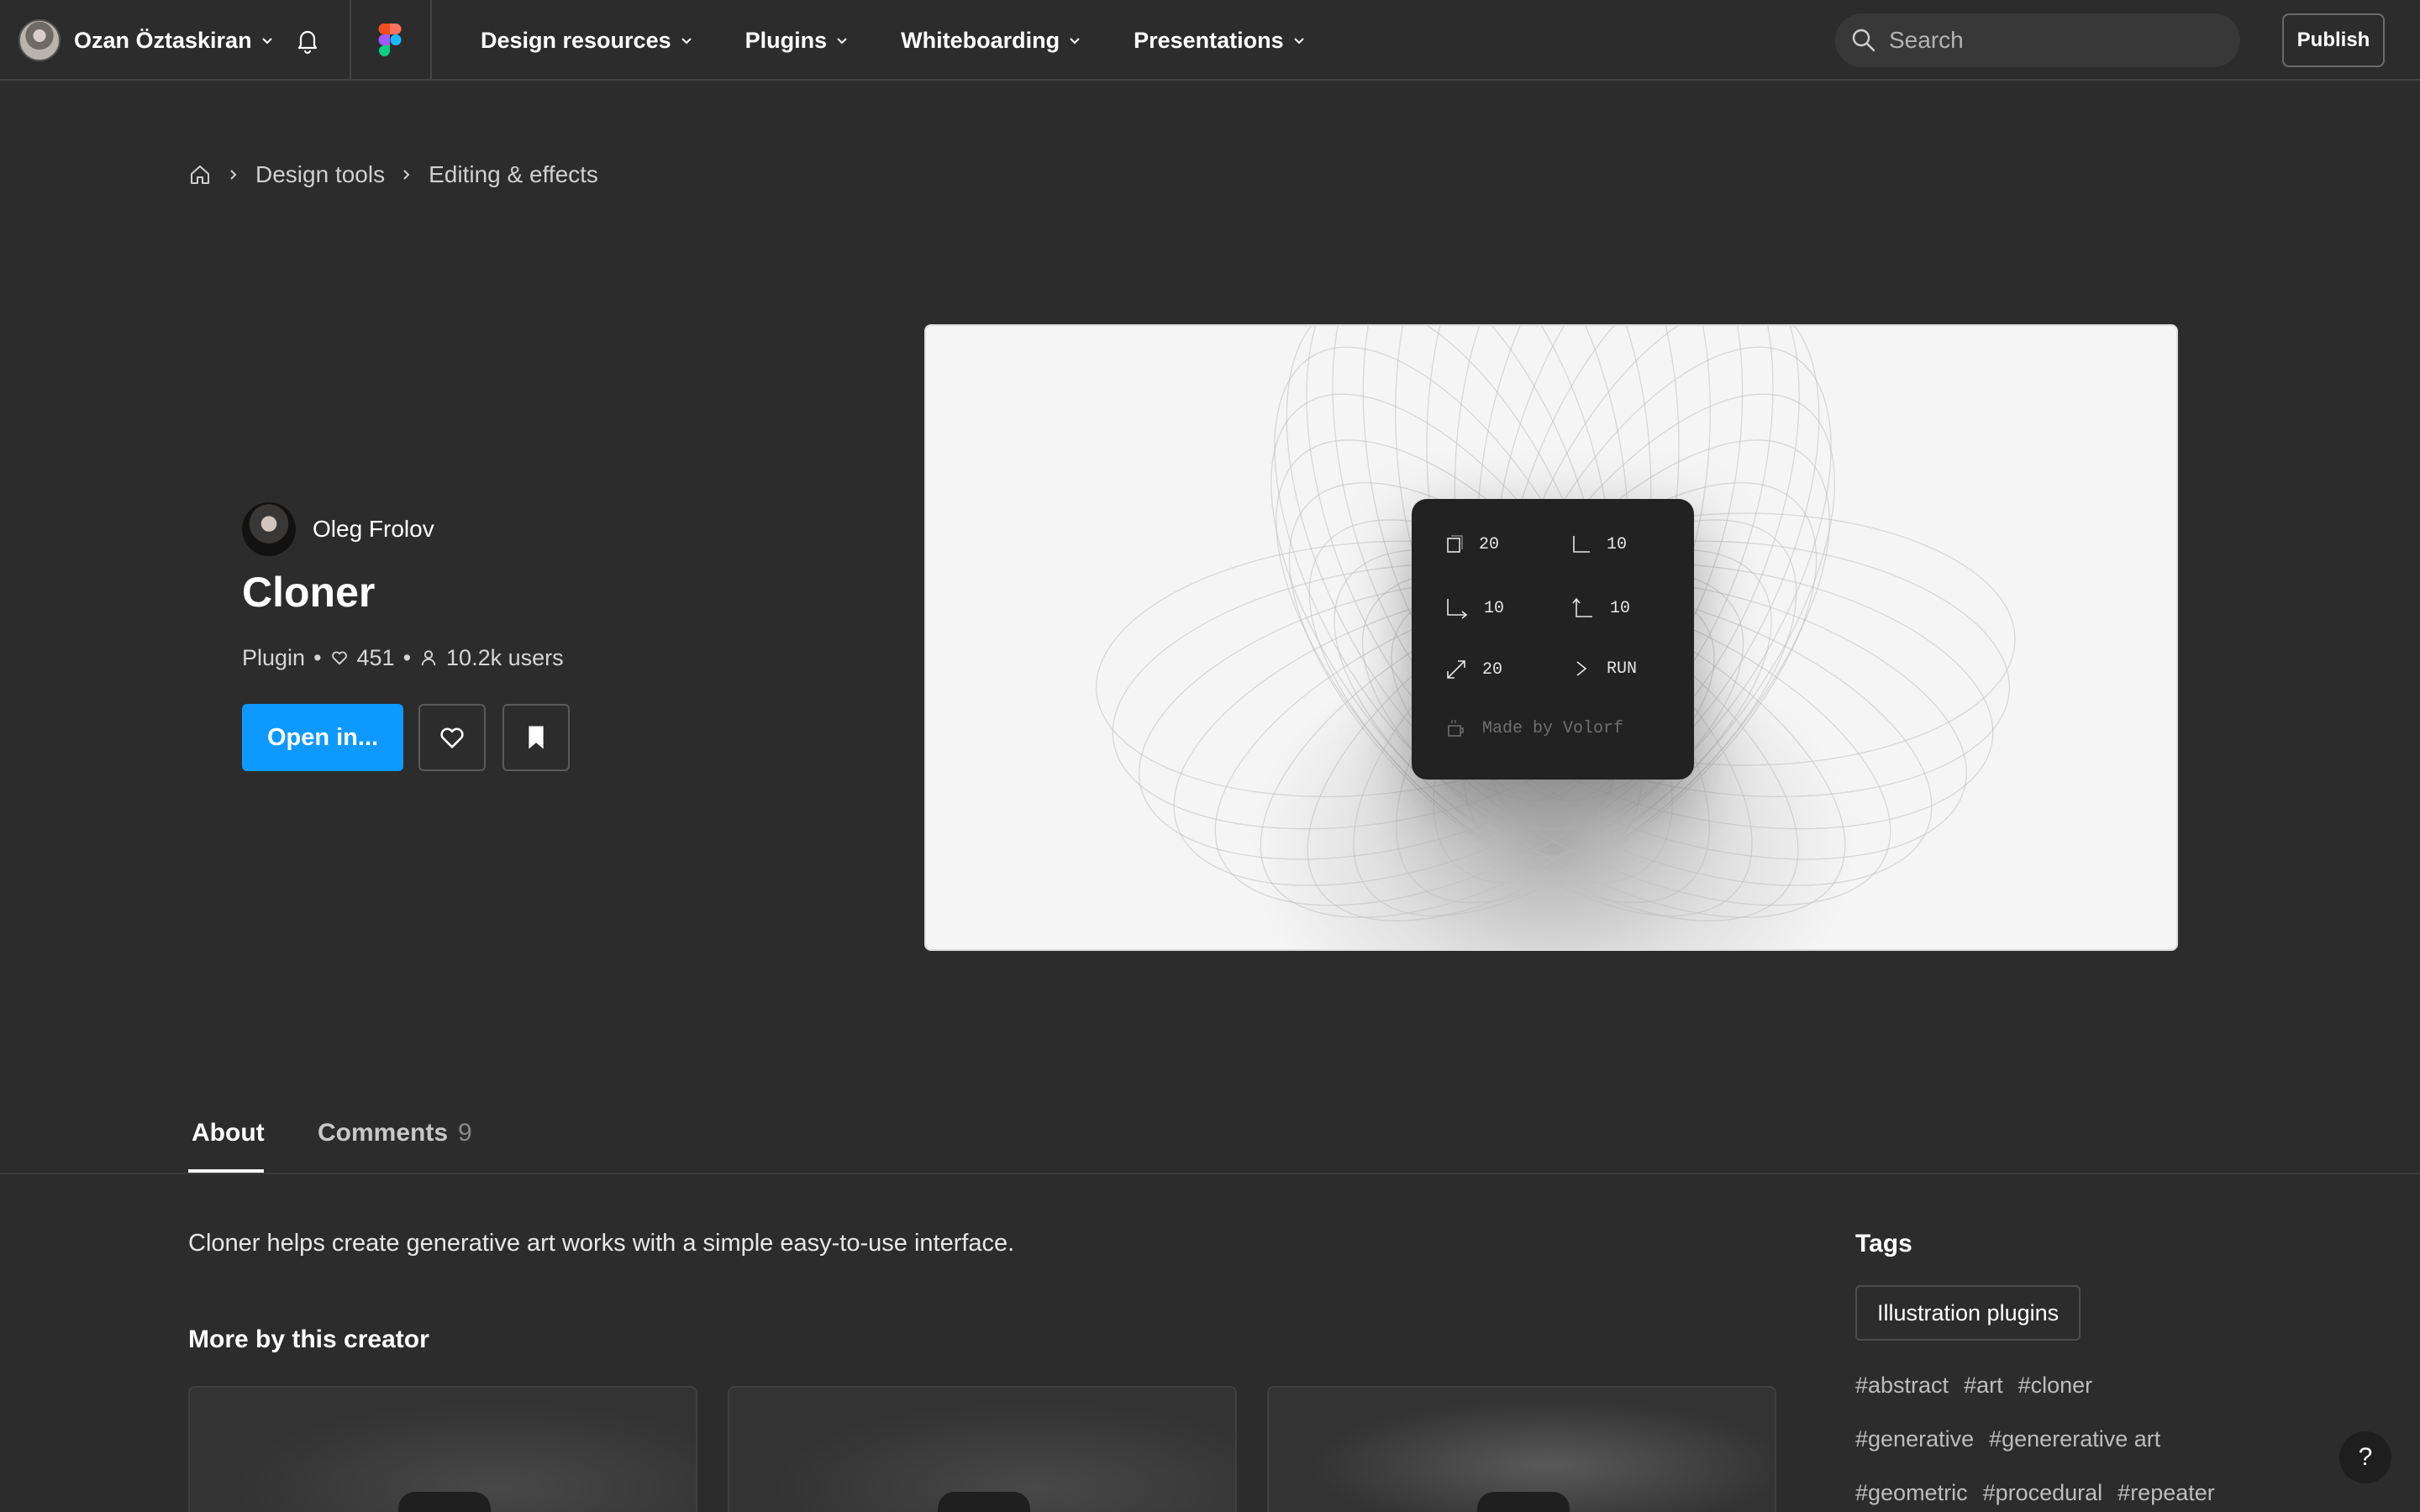 This screenshot has width=2420, height=1512. I want to click on coffee-cup-icon, so click(1456, 728).